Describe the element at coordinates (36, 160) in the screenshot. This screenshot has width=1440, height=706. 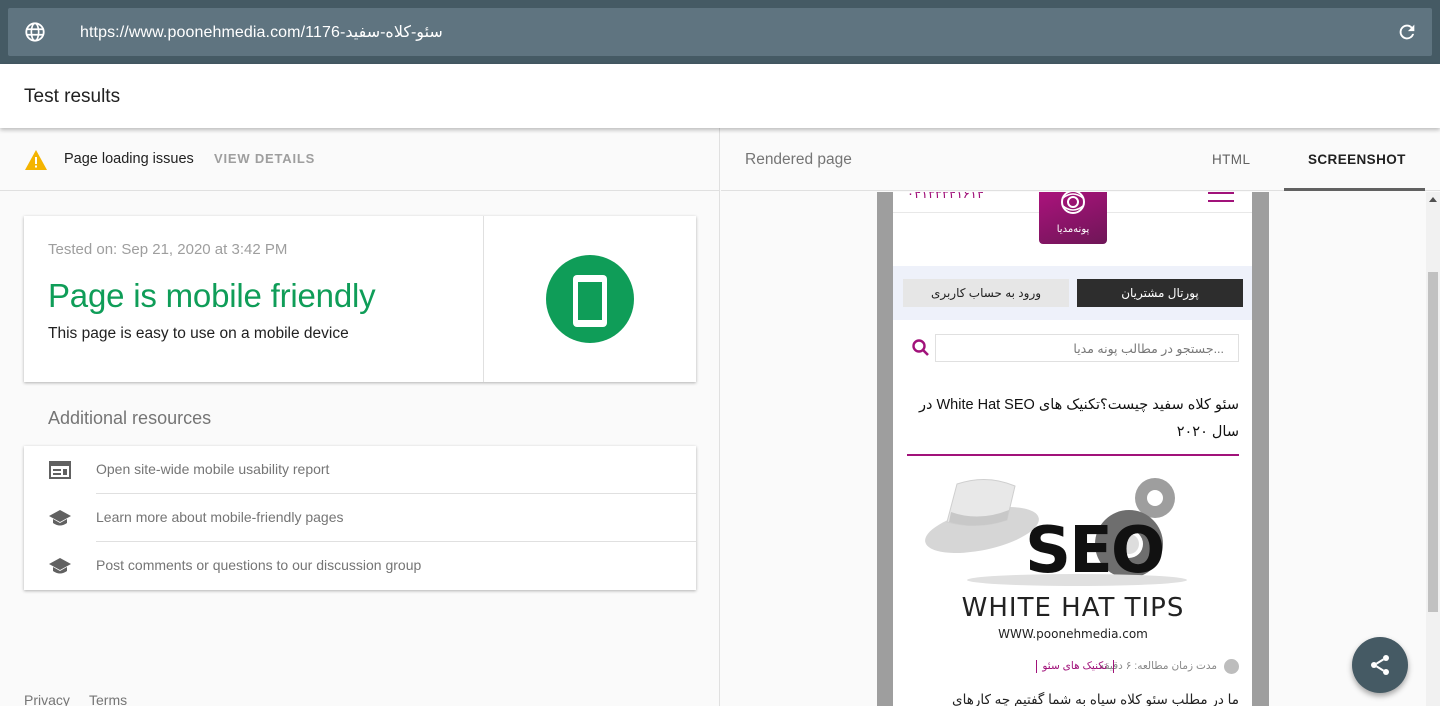
I see `warning-icon` at that location.